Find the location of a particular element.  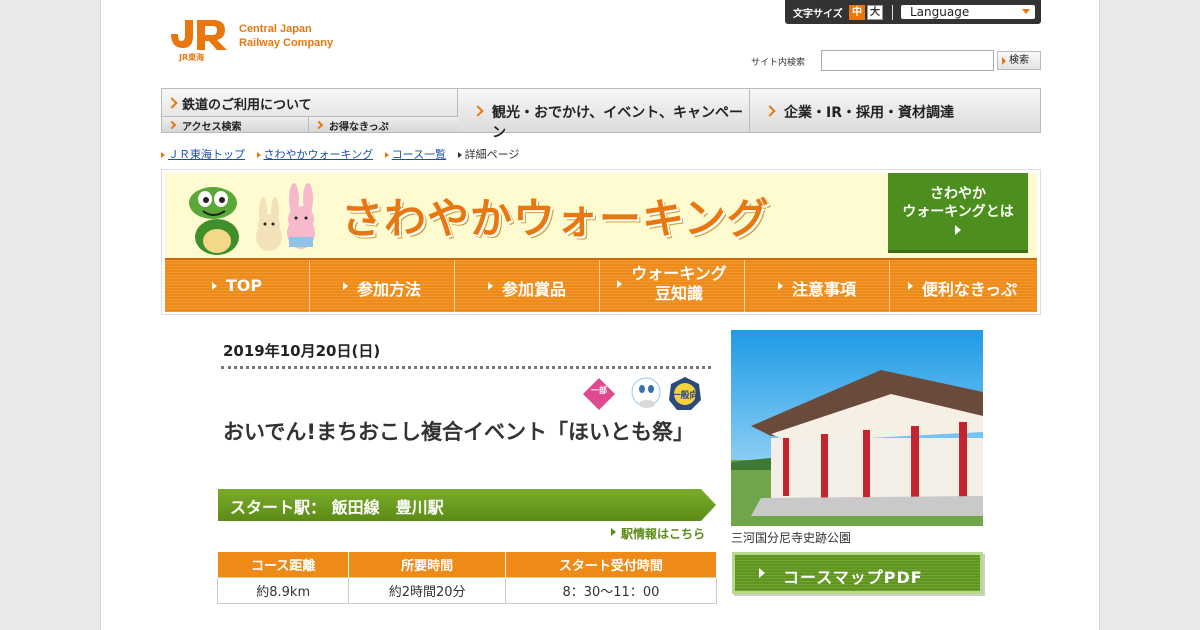

course-type-icons: 一部 一般向 is located at coordinates (642, 393).